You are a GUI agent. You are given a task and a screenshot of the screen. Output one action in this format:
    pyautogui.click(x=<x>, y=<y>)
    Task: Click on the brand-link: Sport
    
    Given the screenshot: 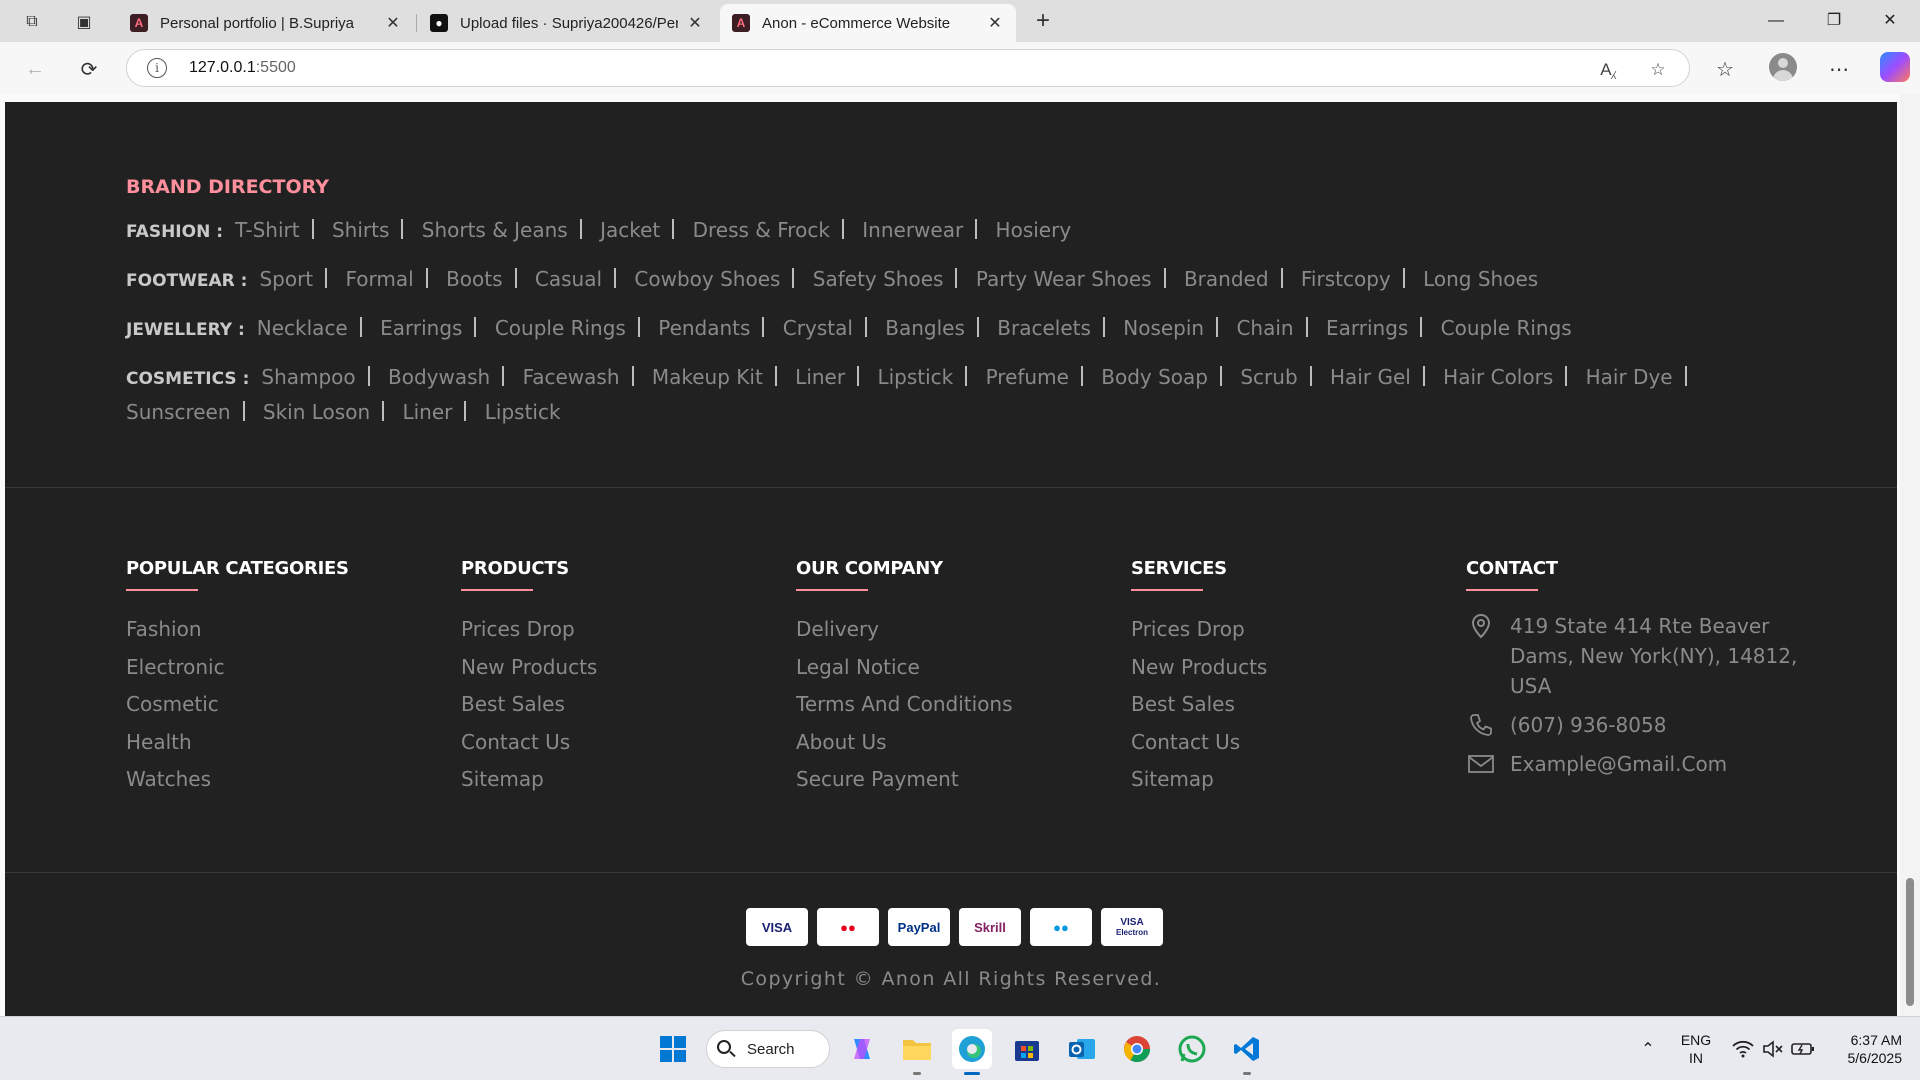 What is the action you would take?
    pyautogui.click(x=299, y=279)
    